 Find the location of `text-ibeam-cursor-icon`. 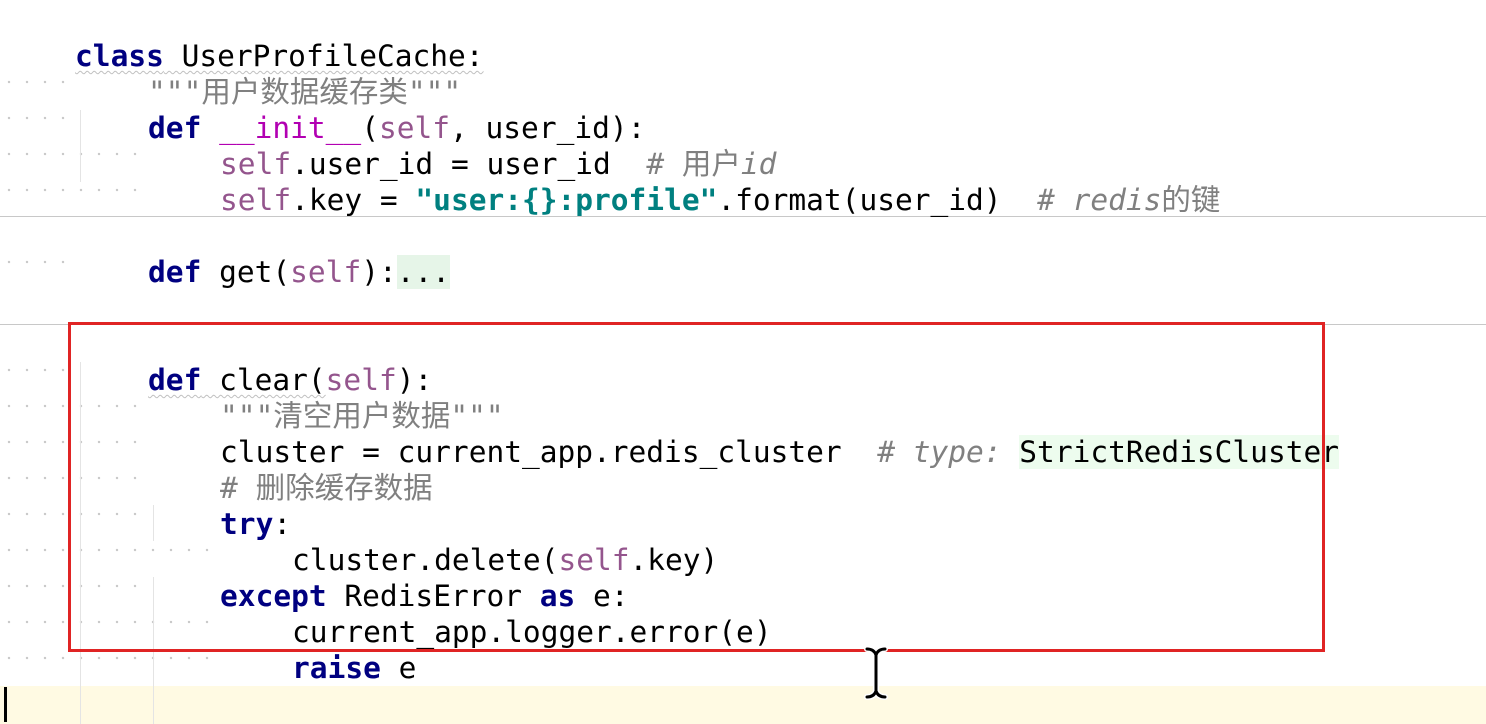

text-ibeam-cursor-icon is located at coordinates (876, 673).